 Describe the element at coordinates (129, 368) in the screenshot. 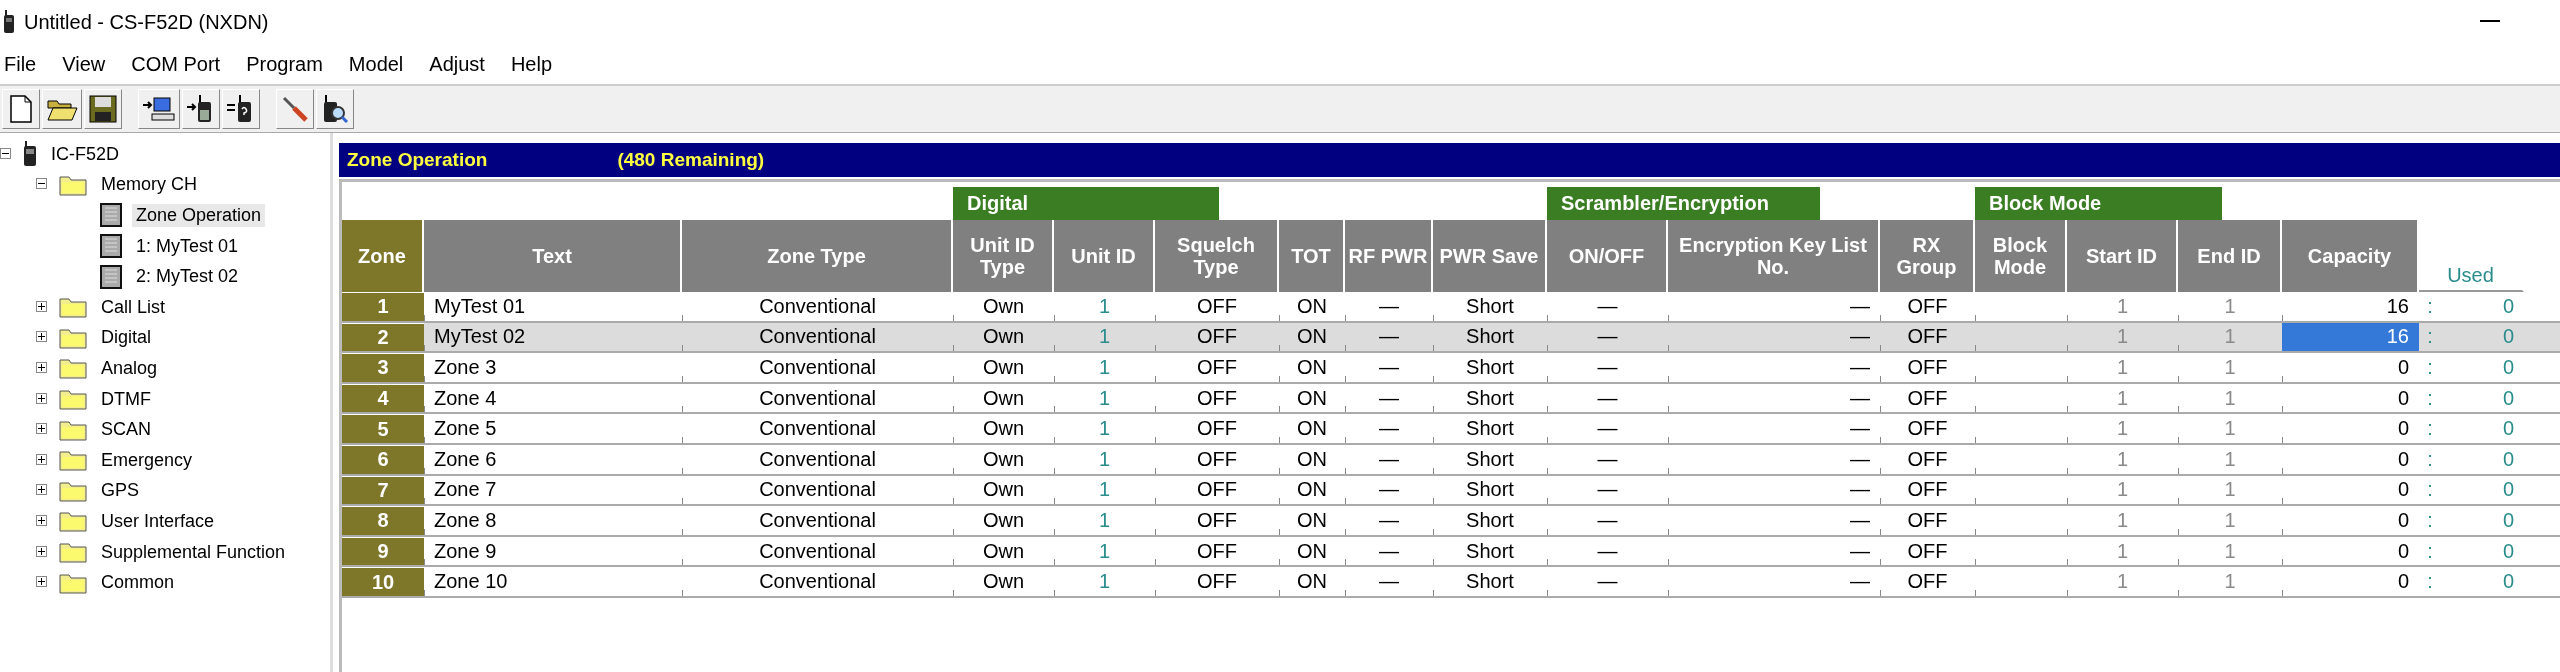

I see `tree-item: Analog` at that location.